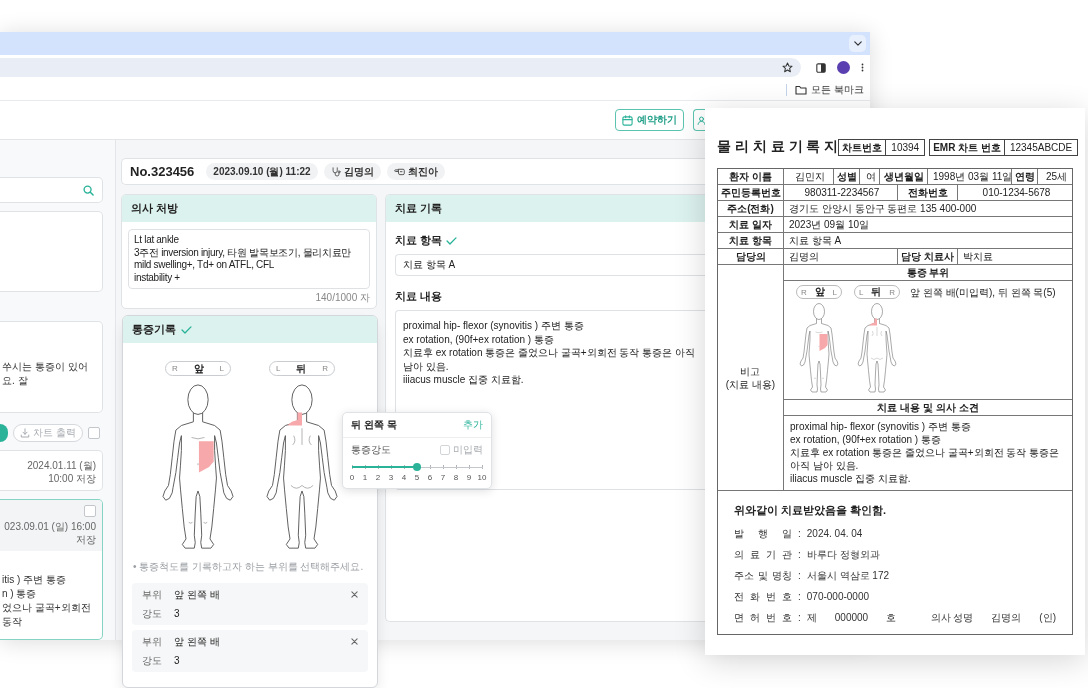 Image resolution: width=1088 pixels, height=688 pixels. What do you see at coordinates (1056, 177) in the screenshot?
I see `field-value: 25세` at bounding box center [1056, 177].